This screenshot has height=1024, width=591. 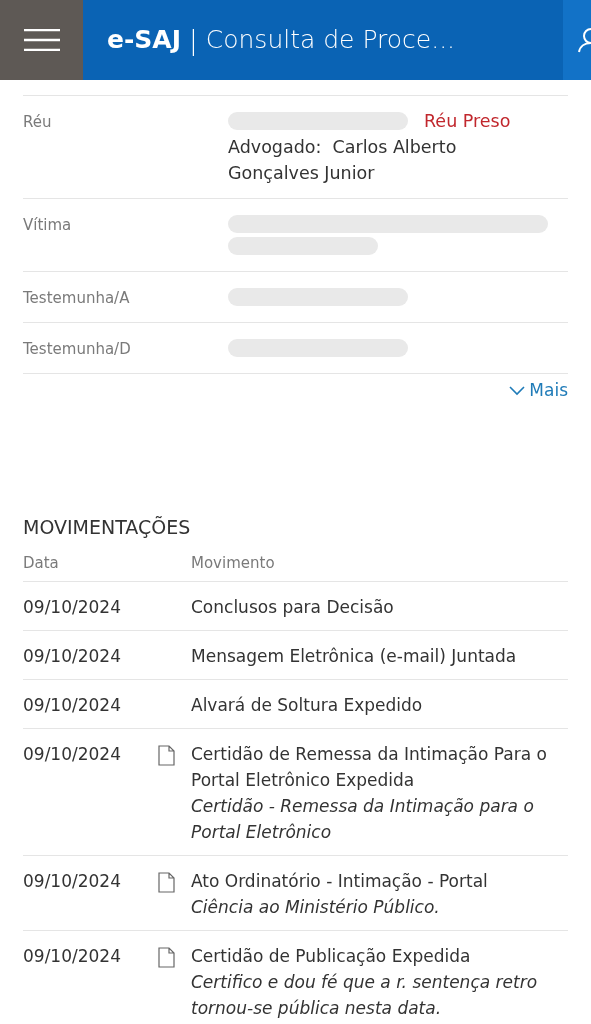 I want to click on movement-detail: Ciência ao Ministério Público., so click(x=316, y=907).